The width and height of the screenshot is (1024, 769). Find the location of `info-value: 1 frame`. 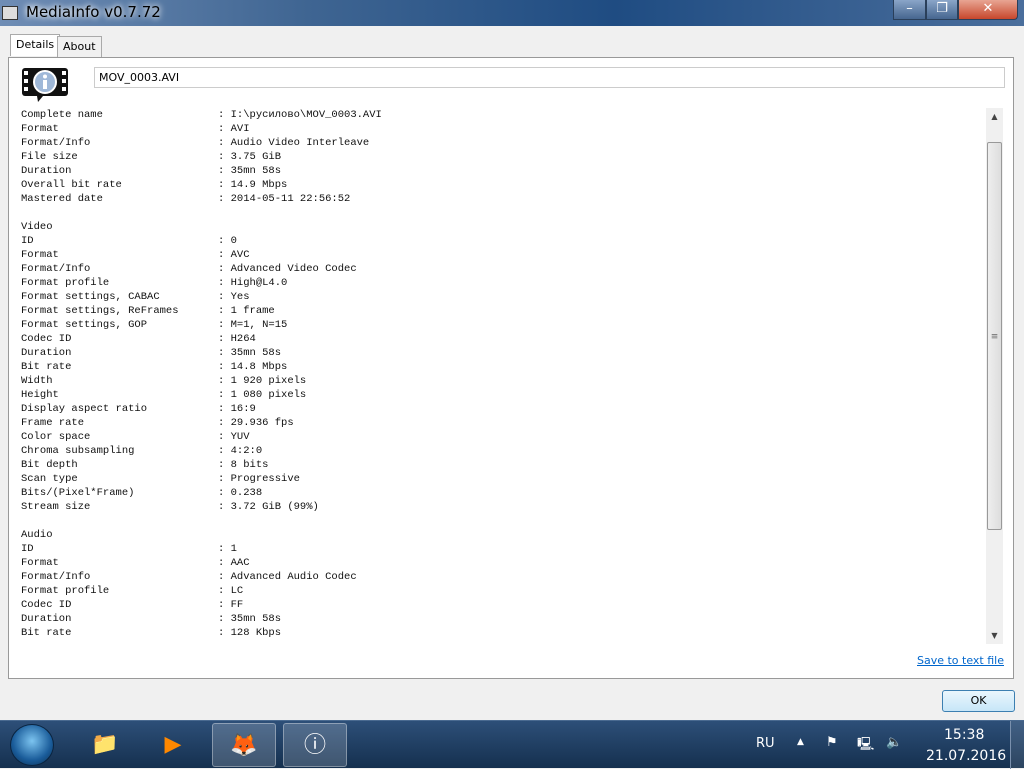

info-value: 1 frame is located at coordinates (252, 311).